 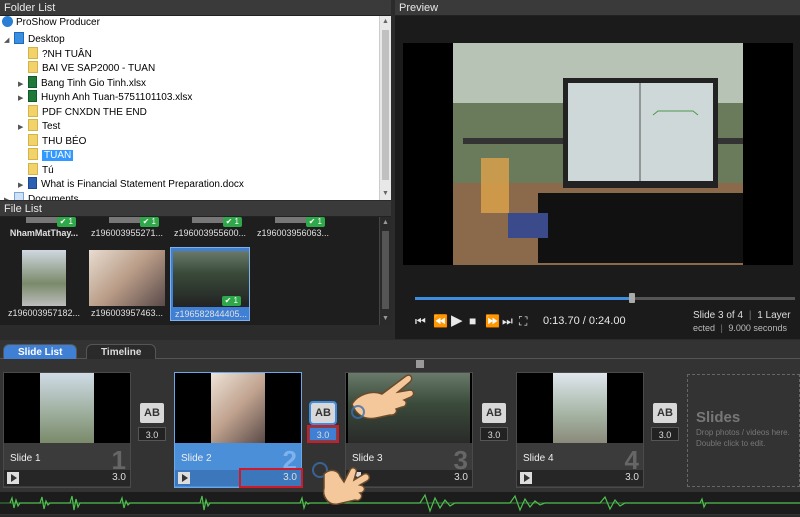 What do you see at coordinates (507, 321) in the screenshot?
I see `skip-end-icon: ⏭` at bounding box center [507, 321].